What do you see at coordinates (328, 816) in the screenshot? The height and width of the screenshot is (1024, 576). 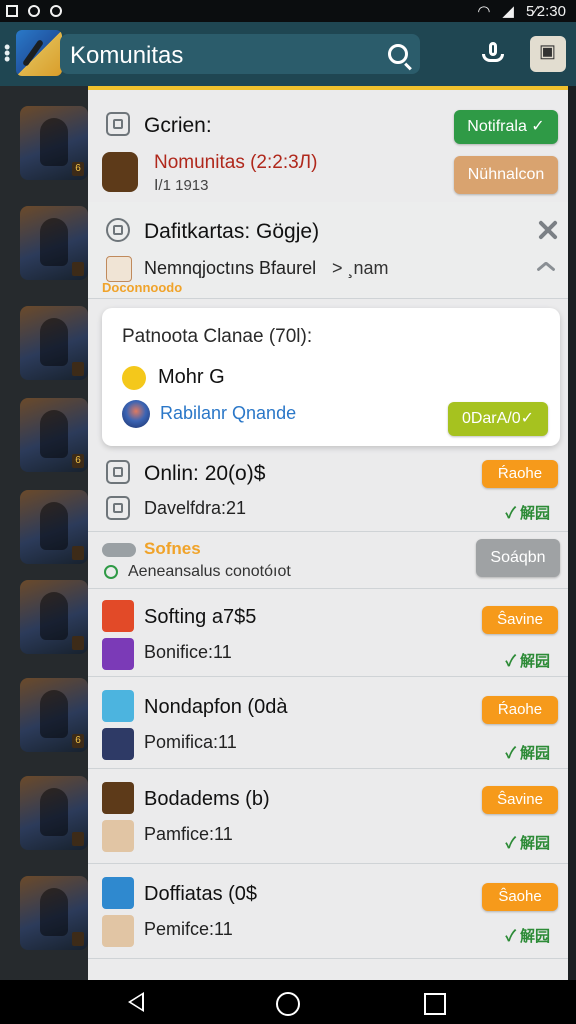 I see `list-row: Bodadems (b) Pamfice:11 Ŝavine ✓ 解园` at bounding box center [328, 816].